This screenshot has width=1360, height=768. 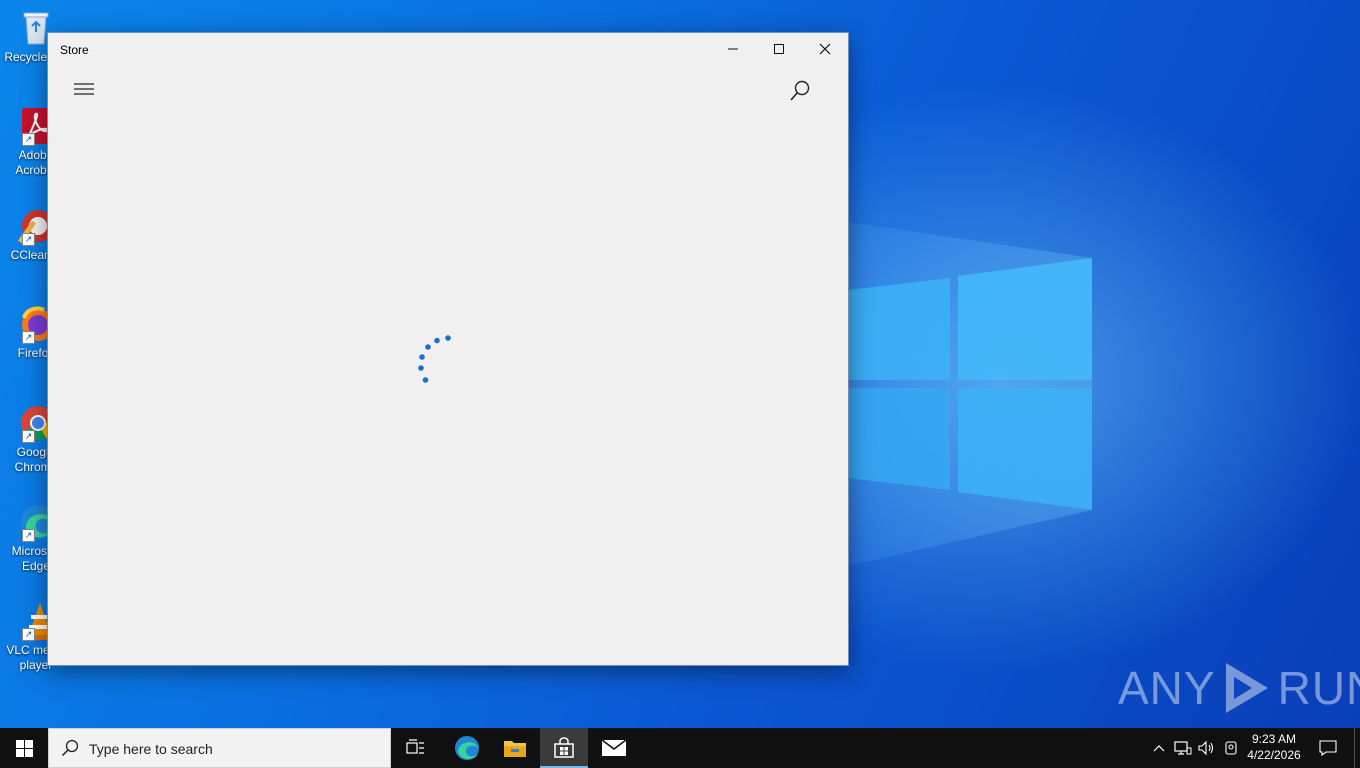 I want to click on meet-now-icon, so click(x=1231, y=748).